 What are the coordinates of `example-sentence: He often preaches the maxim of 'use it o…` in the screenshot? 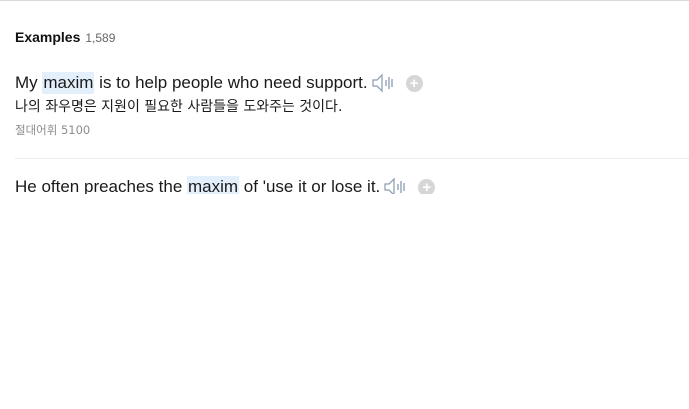 It's located at (352, 185).